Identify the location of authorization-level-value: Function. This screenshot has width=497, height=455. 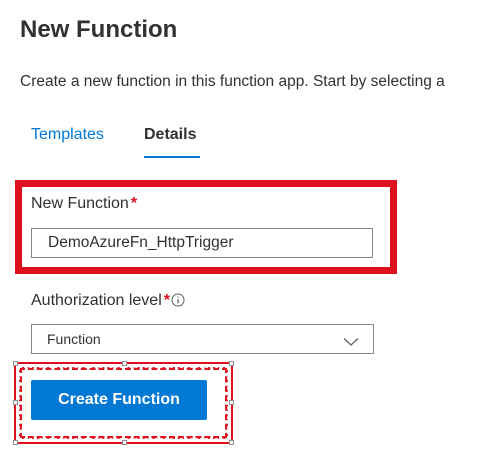
(74, 339).